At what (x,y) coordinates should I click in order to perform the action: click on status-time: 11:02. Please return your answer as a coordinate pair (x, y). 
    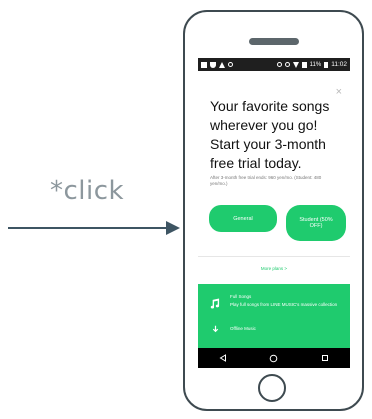
    Looking at the image, I should click on (339, 64).